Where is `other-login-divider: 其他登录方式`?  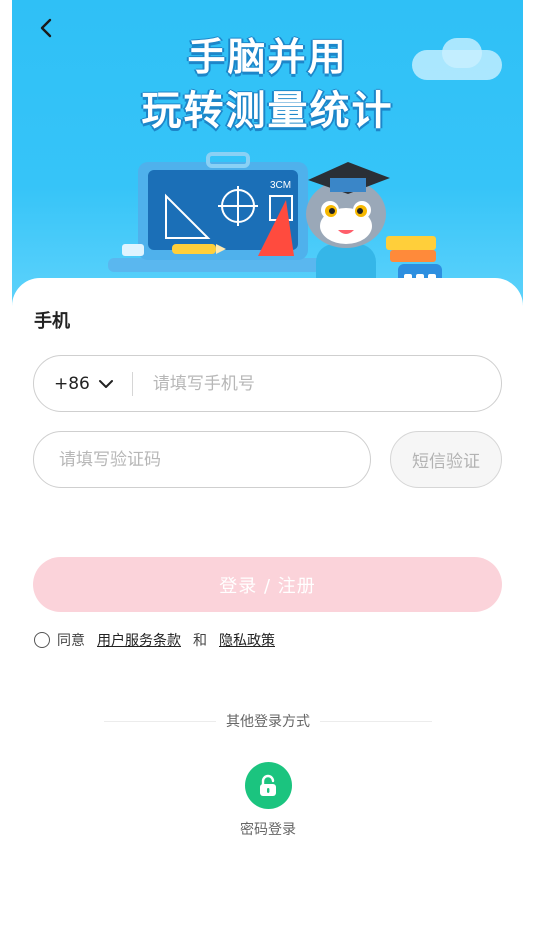
other-login-divider: 其他登录方式 is located at coordinates (268, 721).